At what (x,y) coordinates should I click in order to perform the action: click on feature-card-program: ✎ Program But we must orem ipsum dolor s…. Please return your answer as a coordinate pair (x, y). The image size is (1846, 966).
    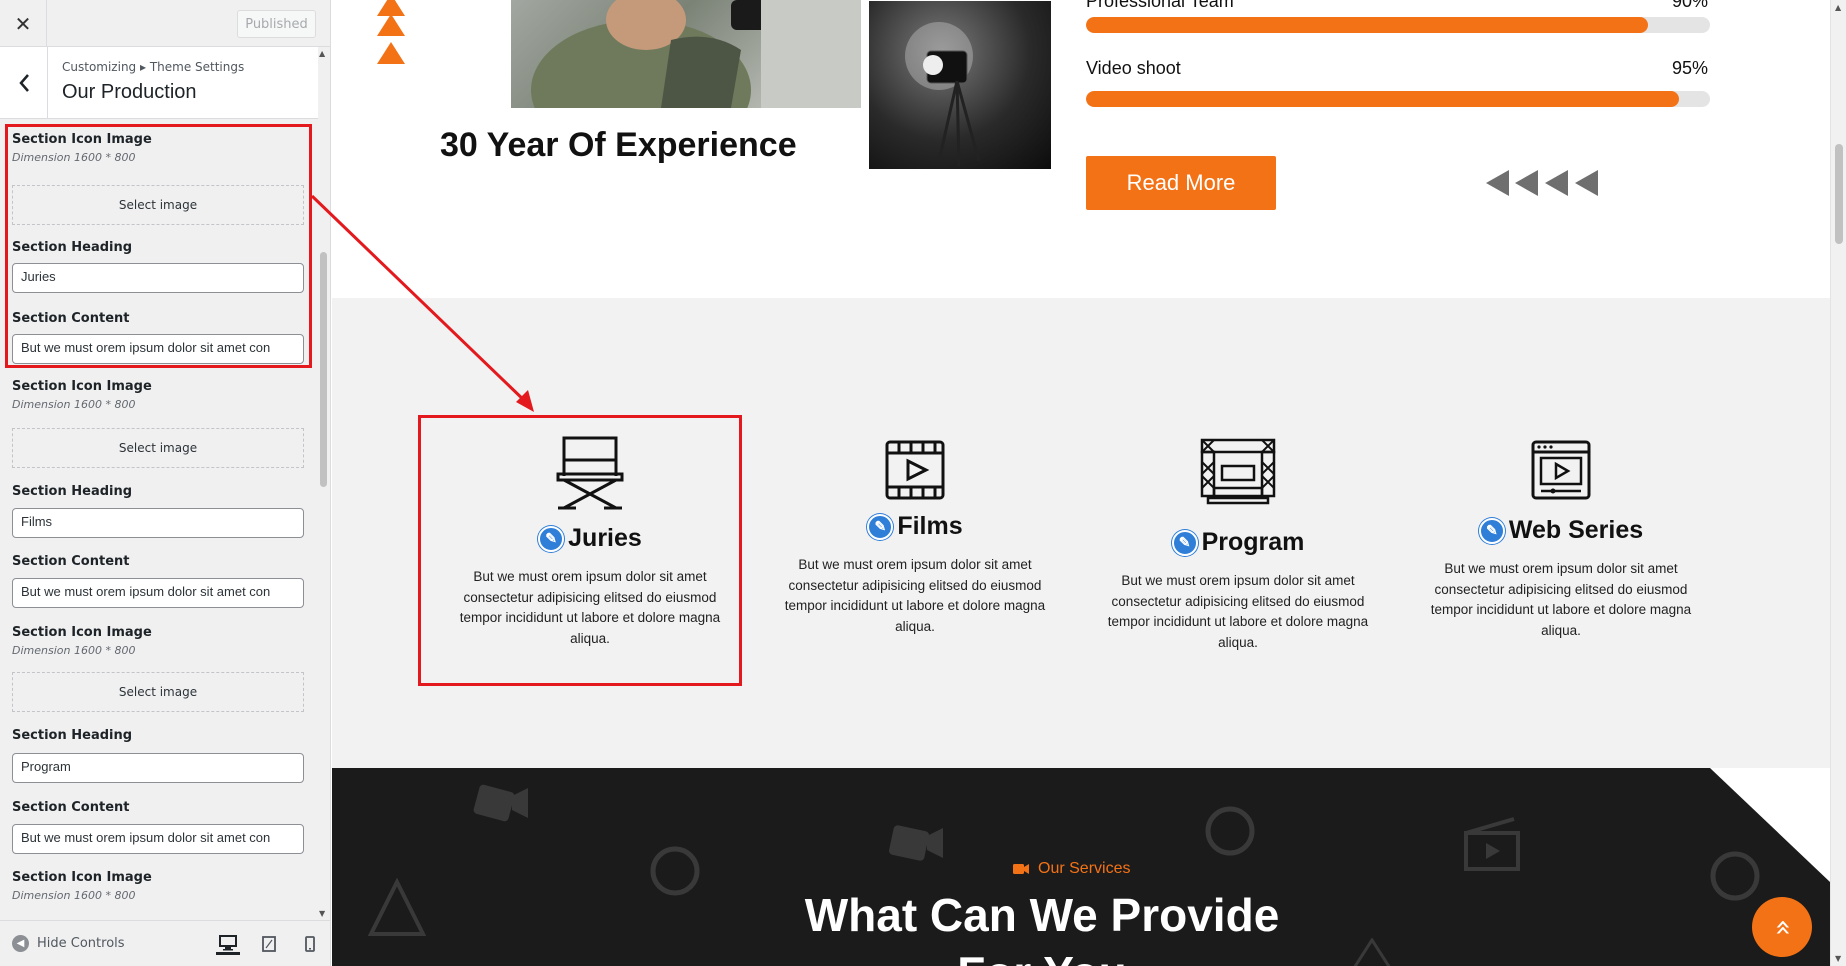
    Looking at the image, I should click on (1238, 544).